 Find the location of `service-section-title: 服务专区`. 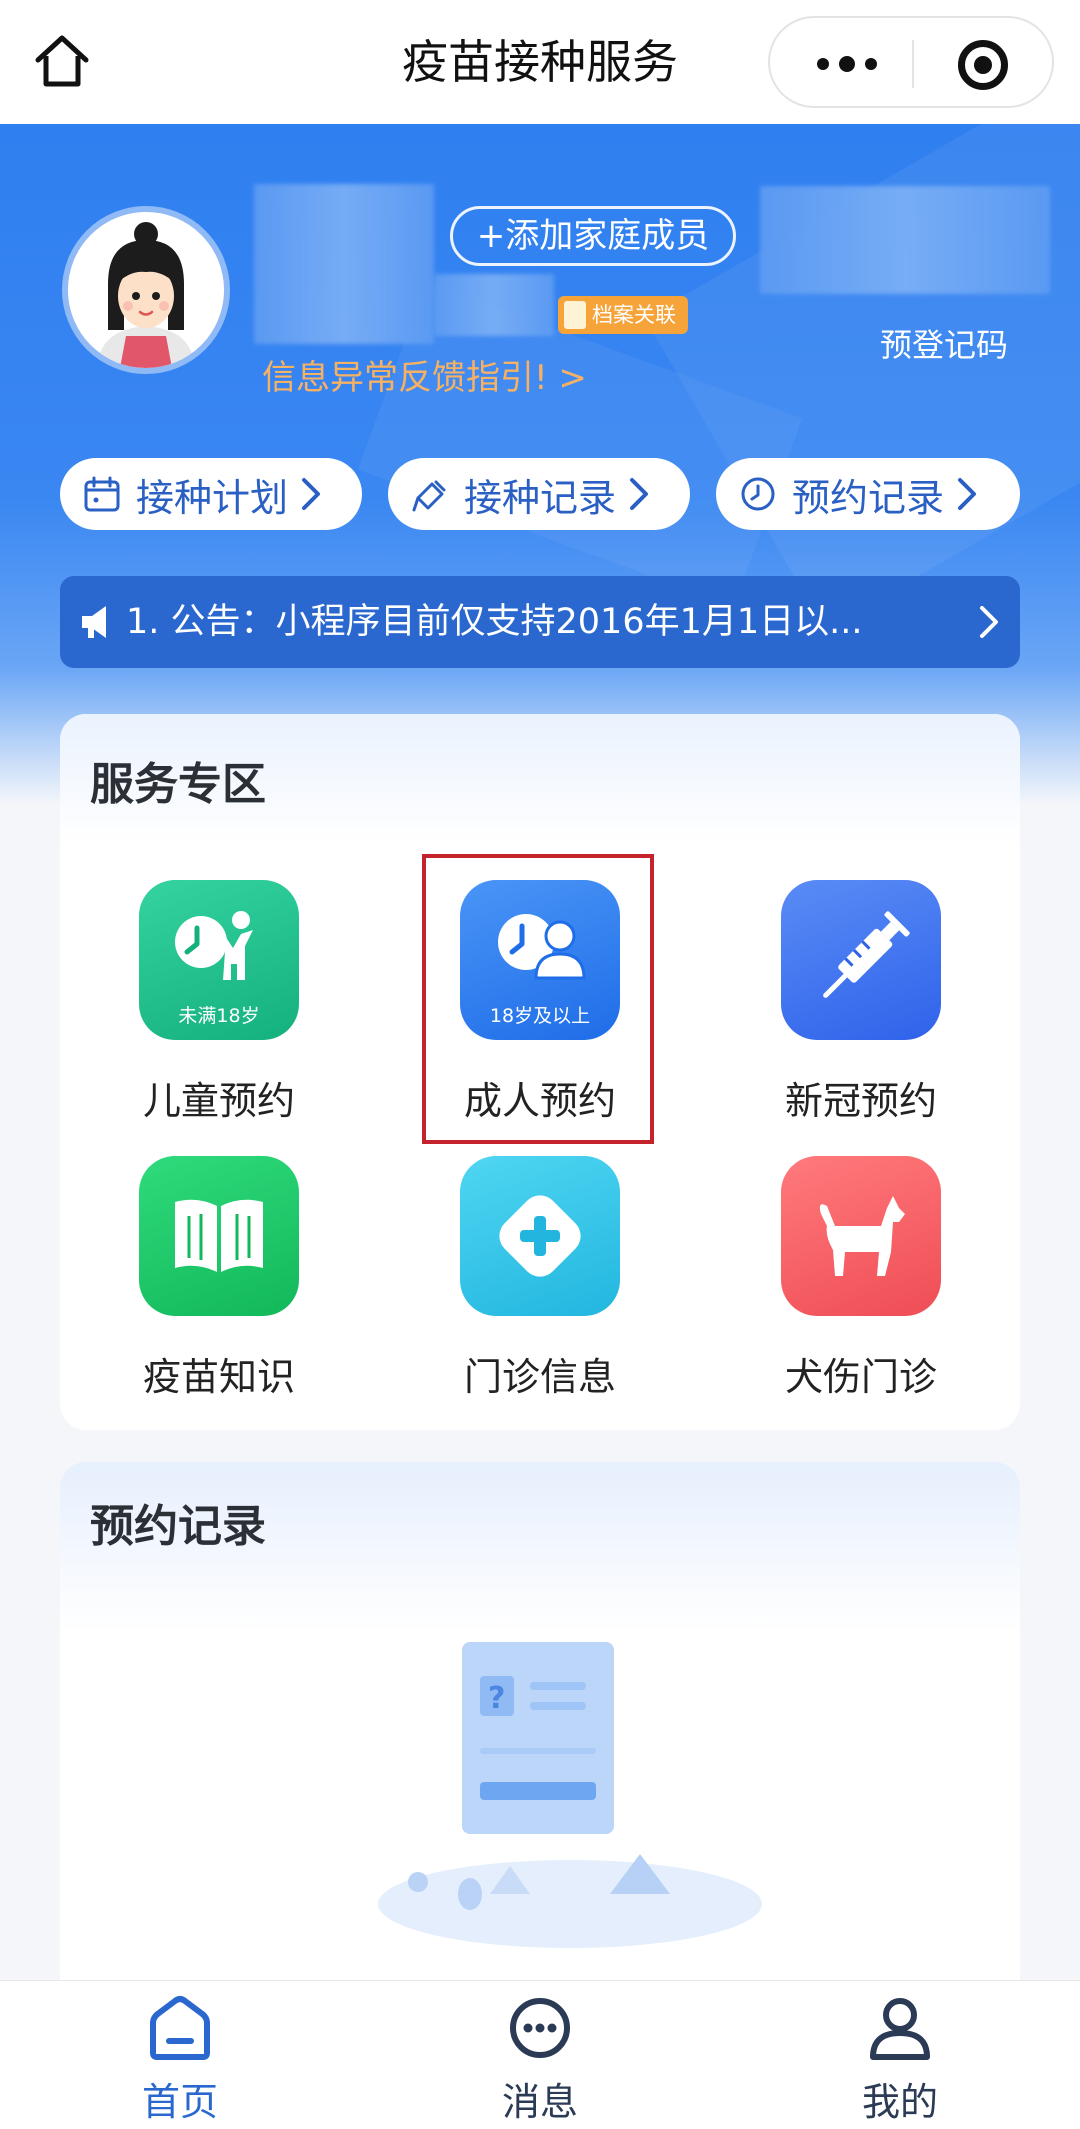

service-section-title: 服务专区 is located at coordinates (178, 784).